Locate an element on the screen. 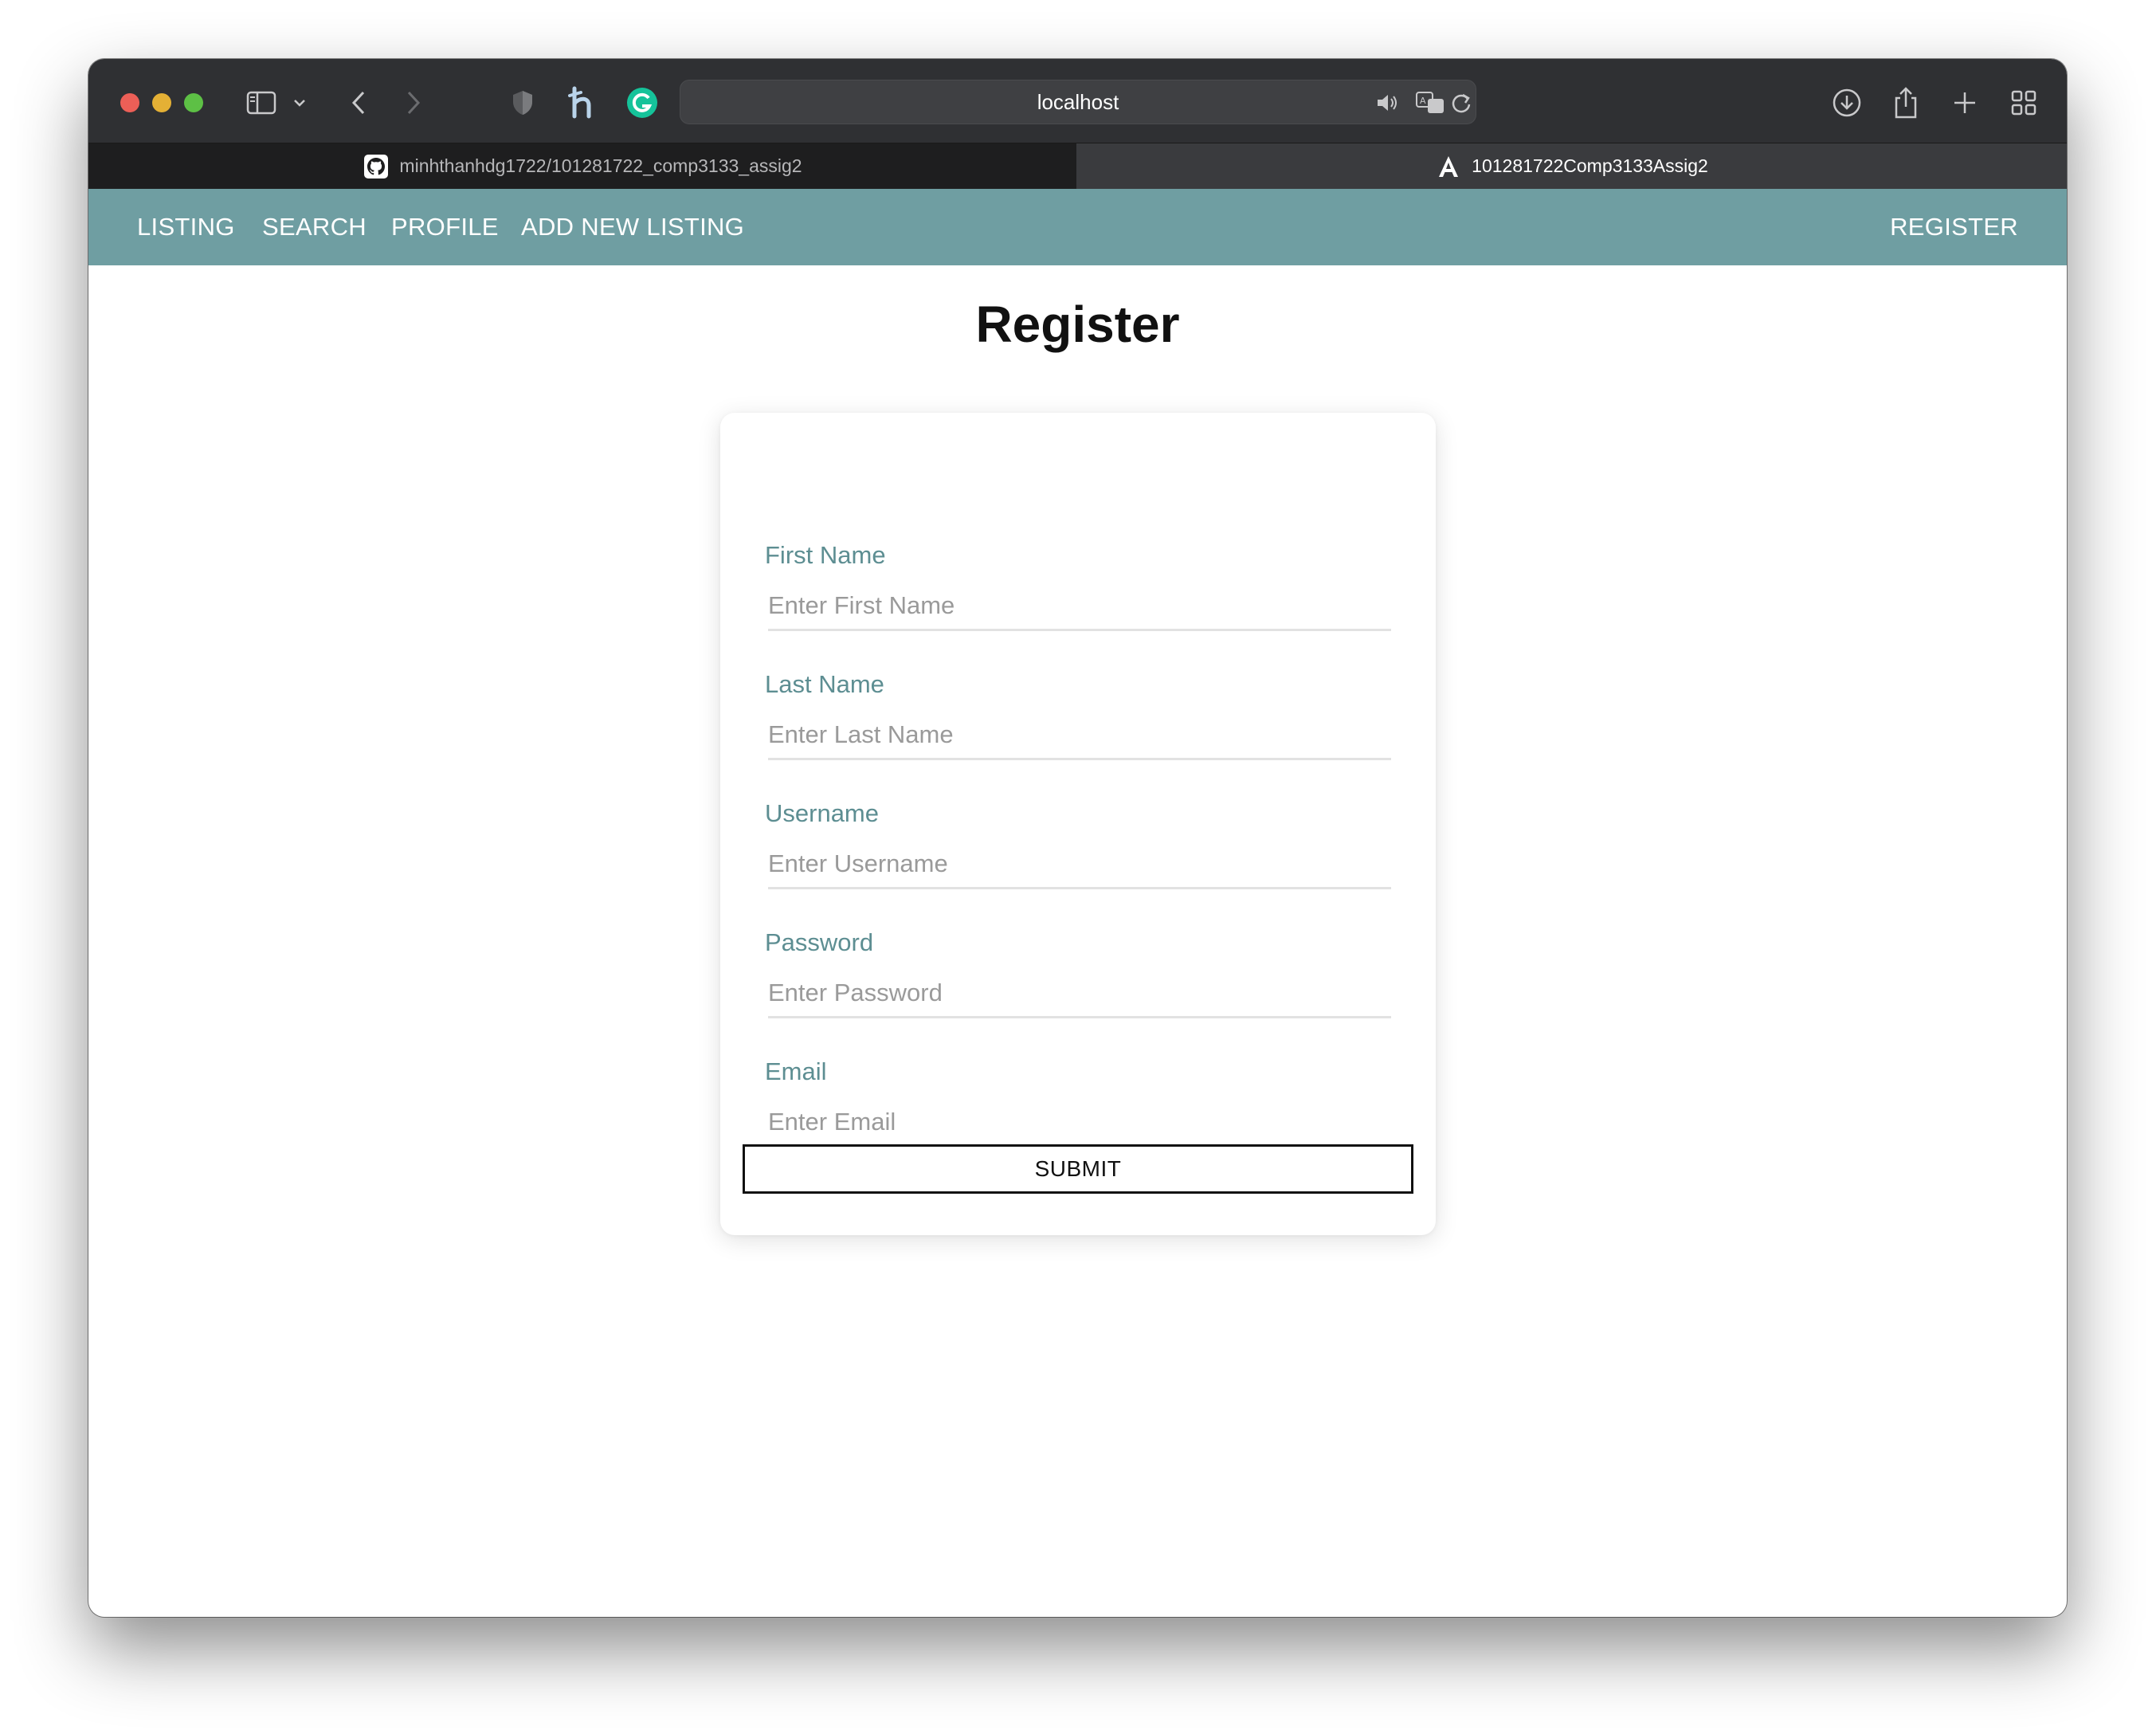 This screenshot has height=1734, width=2156. url-text: localhost is located at coordinates (1078, 102).